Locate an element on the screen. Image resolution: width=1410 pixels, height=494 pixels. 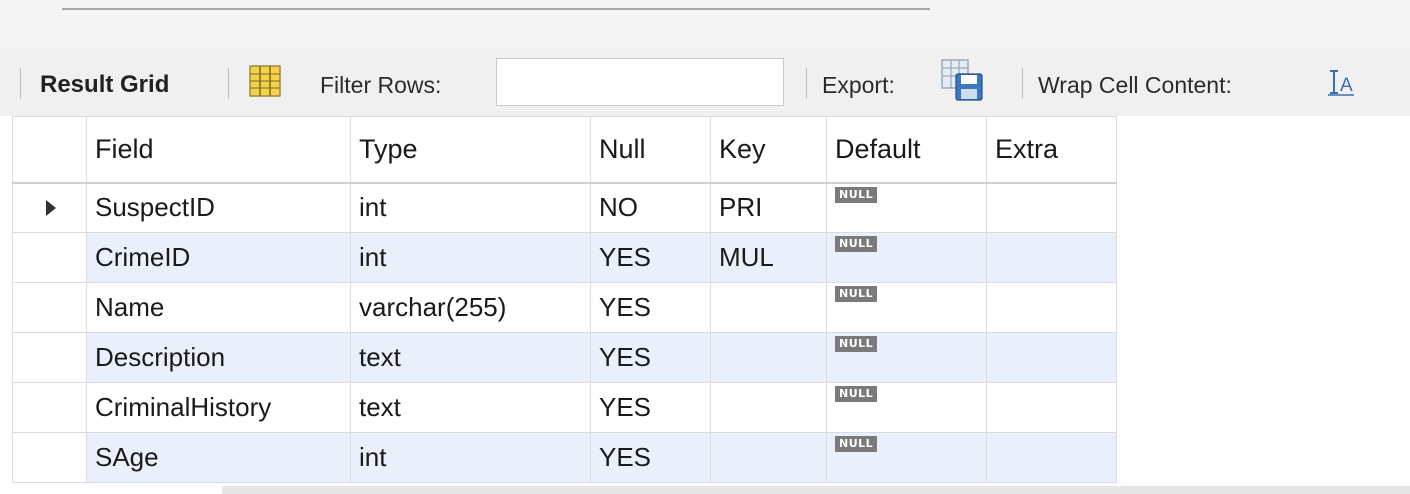
column-header-key: Key is located at coordinates (768, 150).